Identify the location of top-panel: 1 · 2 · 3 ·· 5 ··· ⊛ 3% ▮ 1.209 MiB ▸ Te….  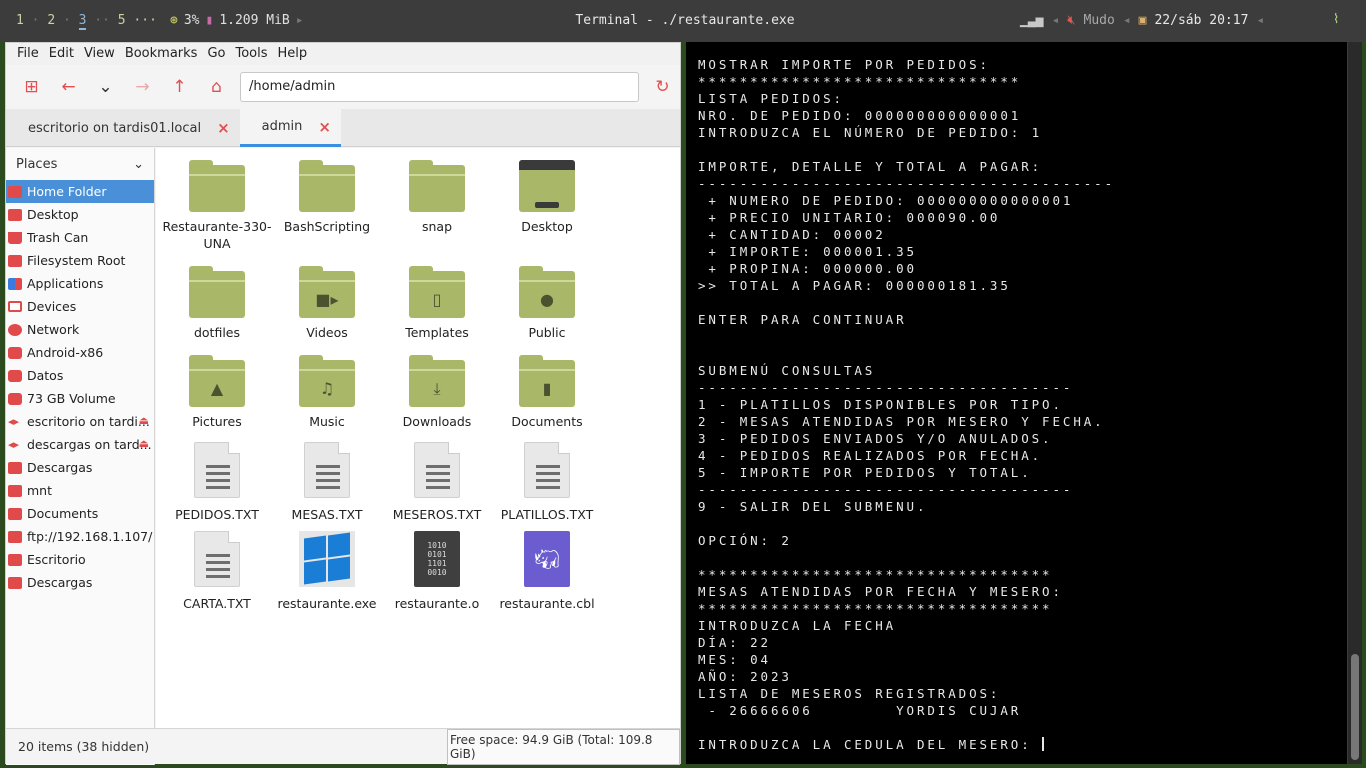
(683, 21).